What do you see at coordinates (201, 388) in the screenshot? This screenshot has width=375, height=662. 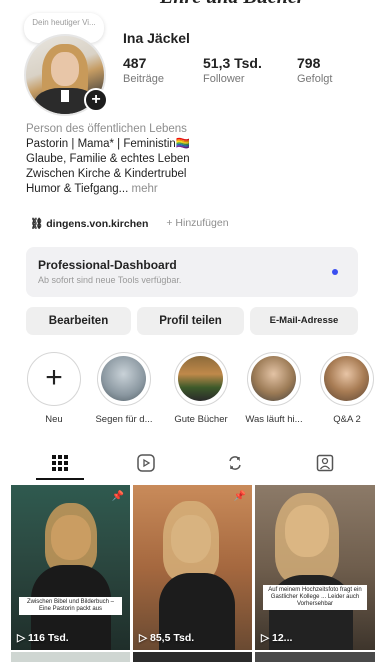 I see `highlight-item: Gute Bücher` at bounding box center [201, 388].